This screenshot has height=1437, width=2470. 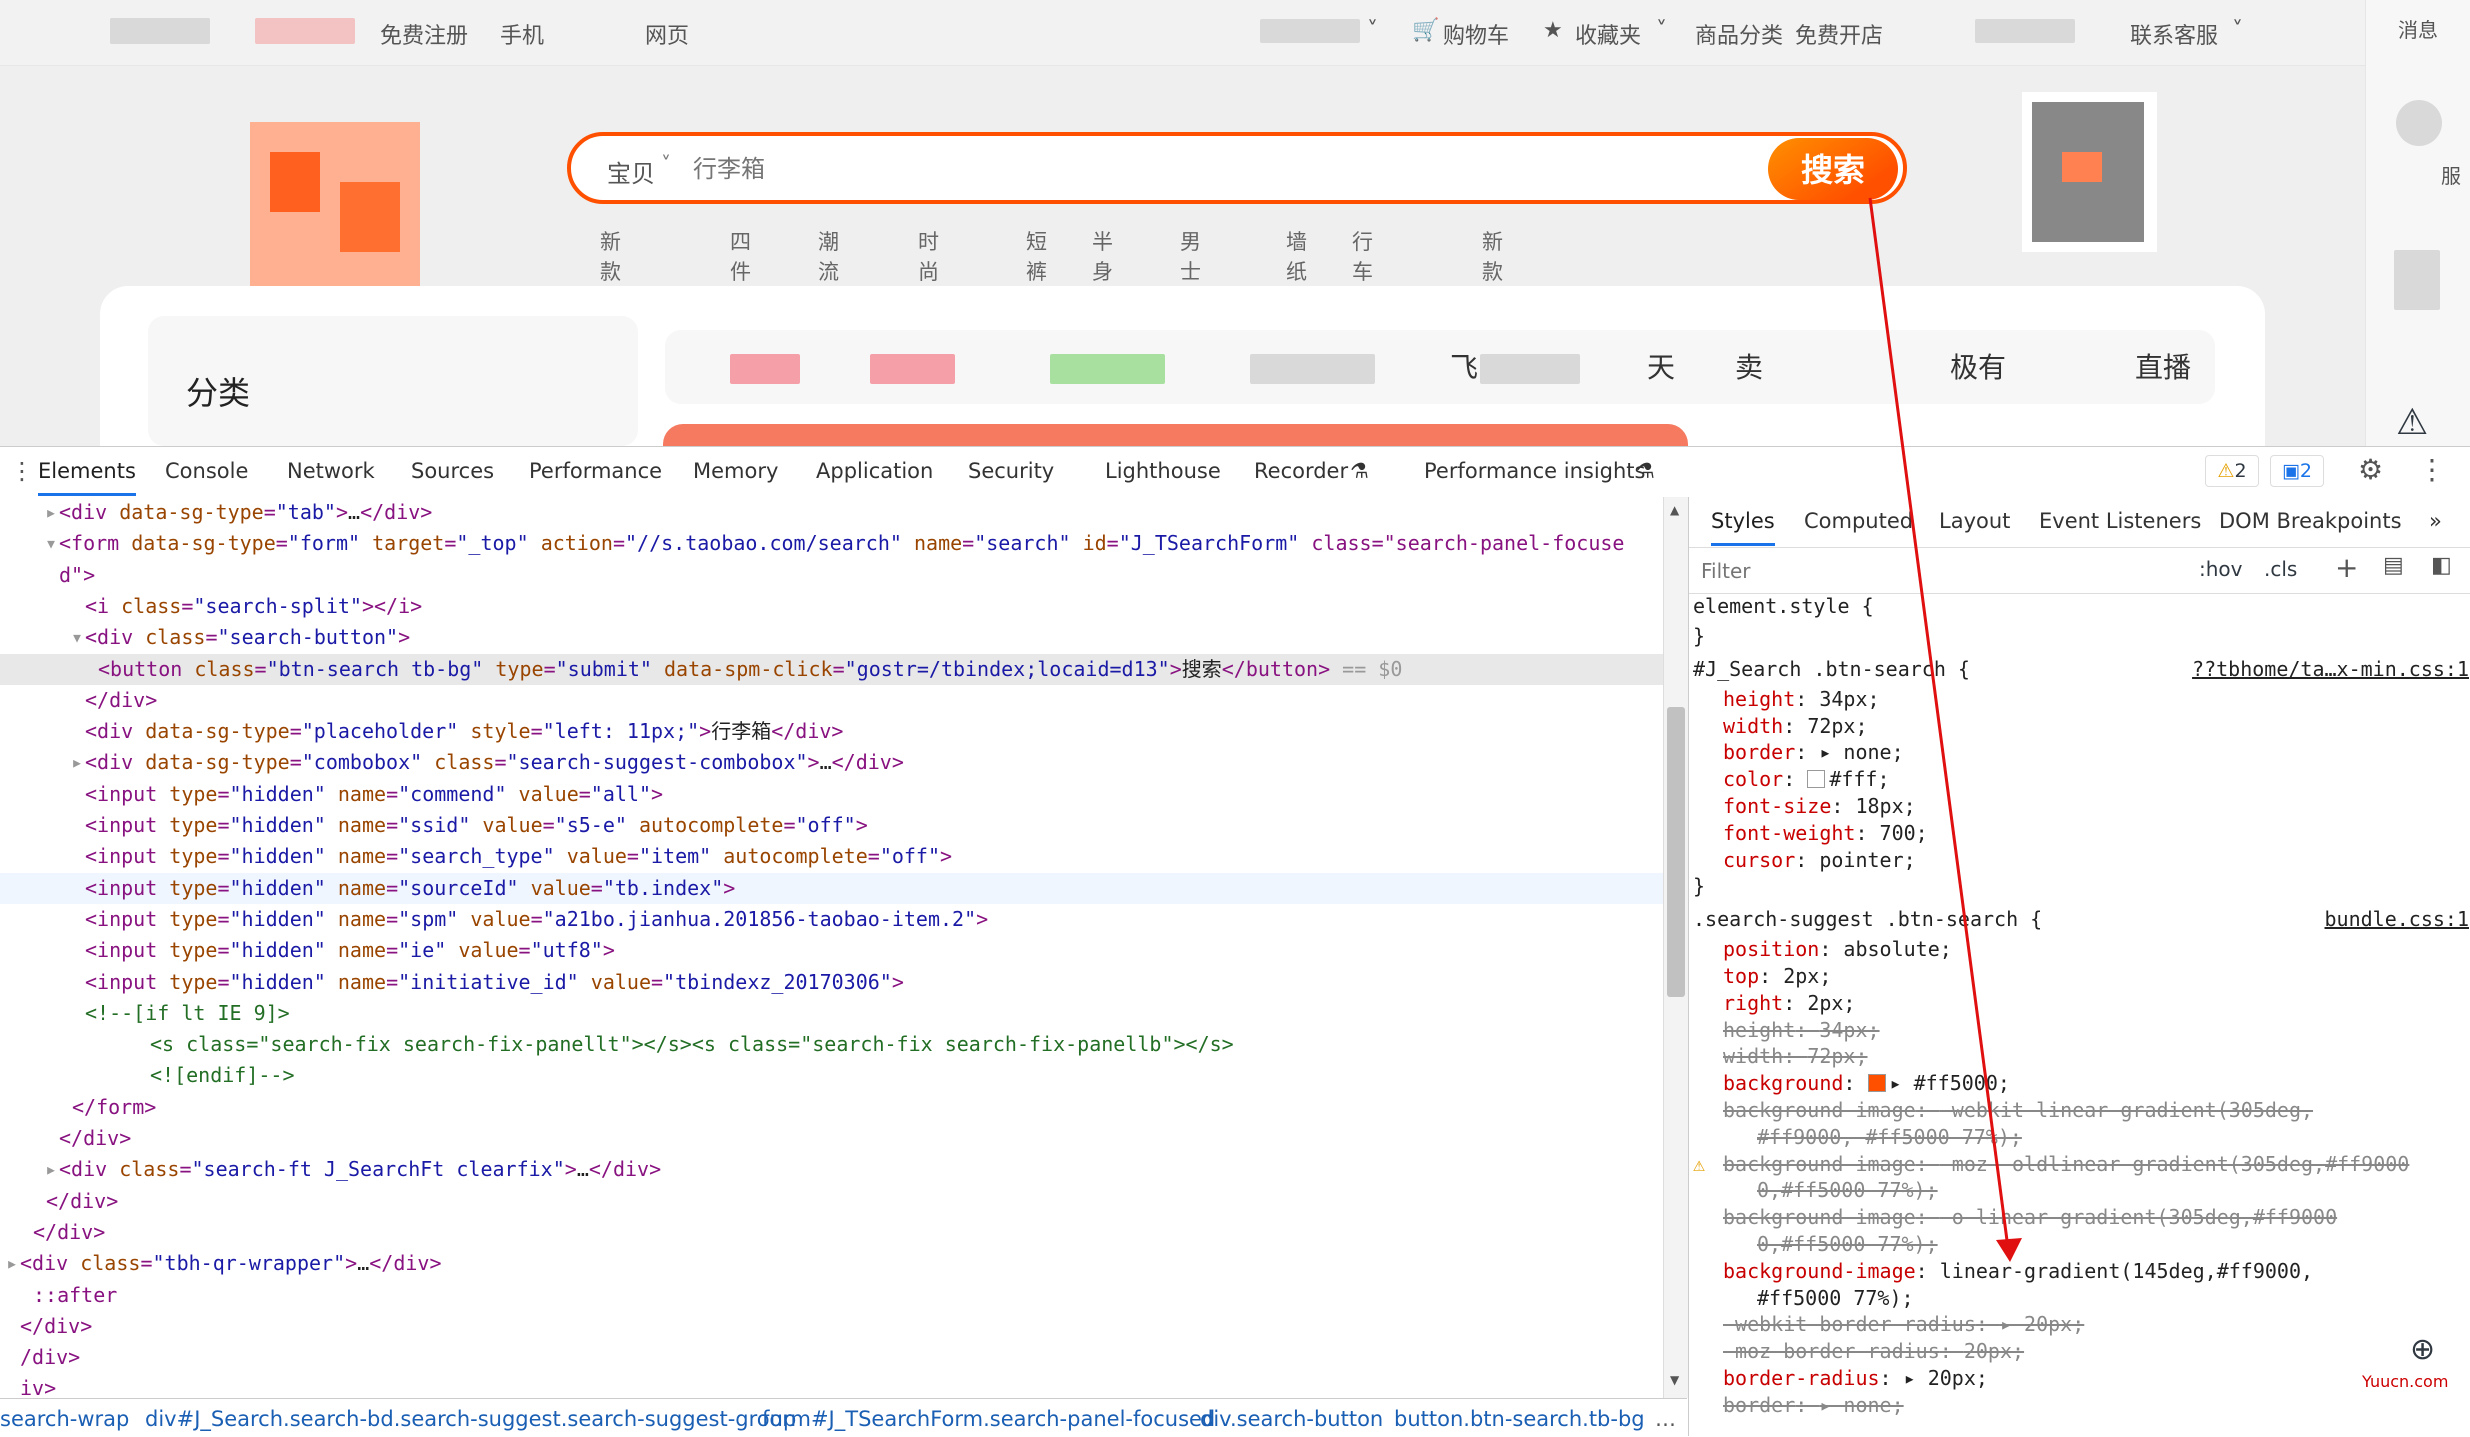 I want to click on channel-fei: 飞, so click(x=1464, y=366).